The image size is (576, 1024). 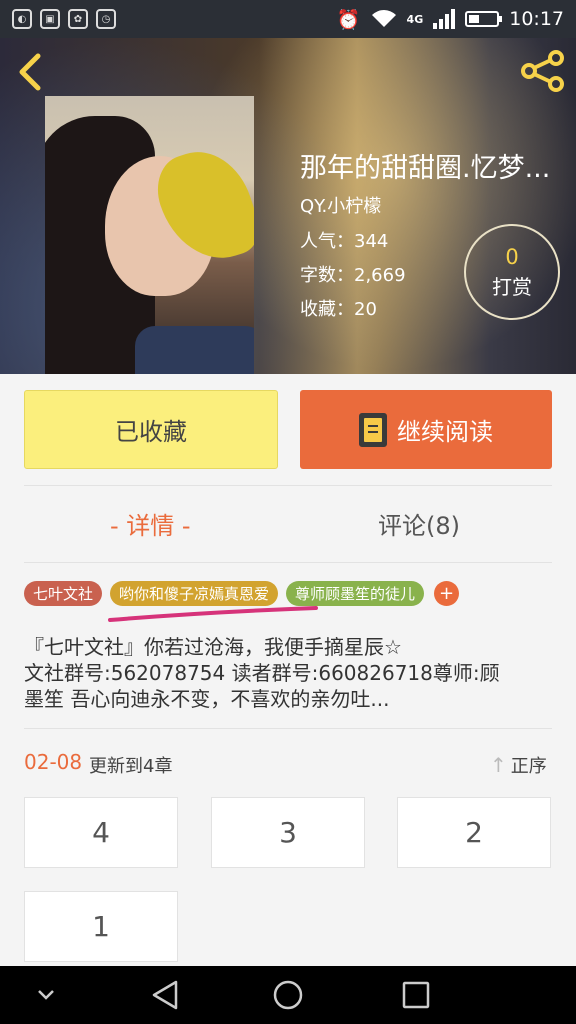 What do you see at coordinates (262, 673) in the screenshot?
I see `description-line: 文社群号:562078754 读者群号:660826718尊师:顾` at bounding box center [262, 673].